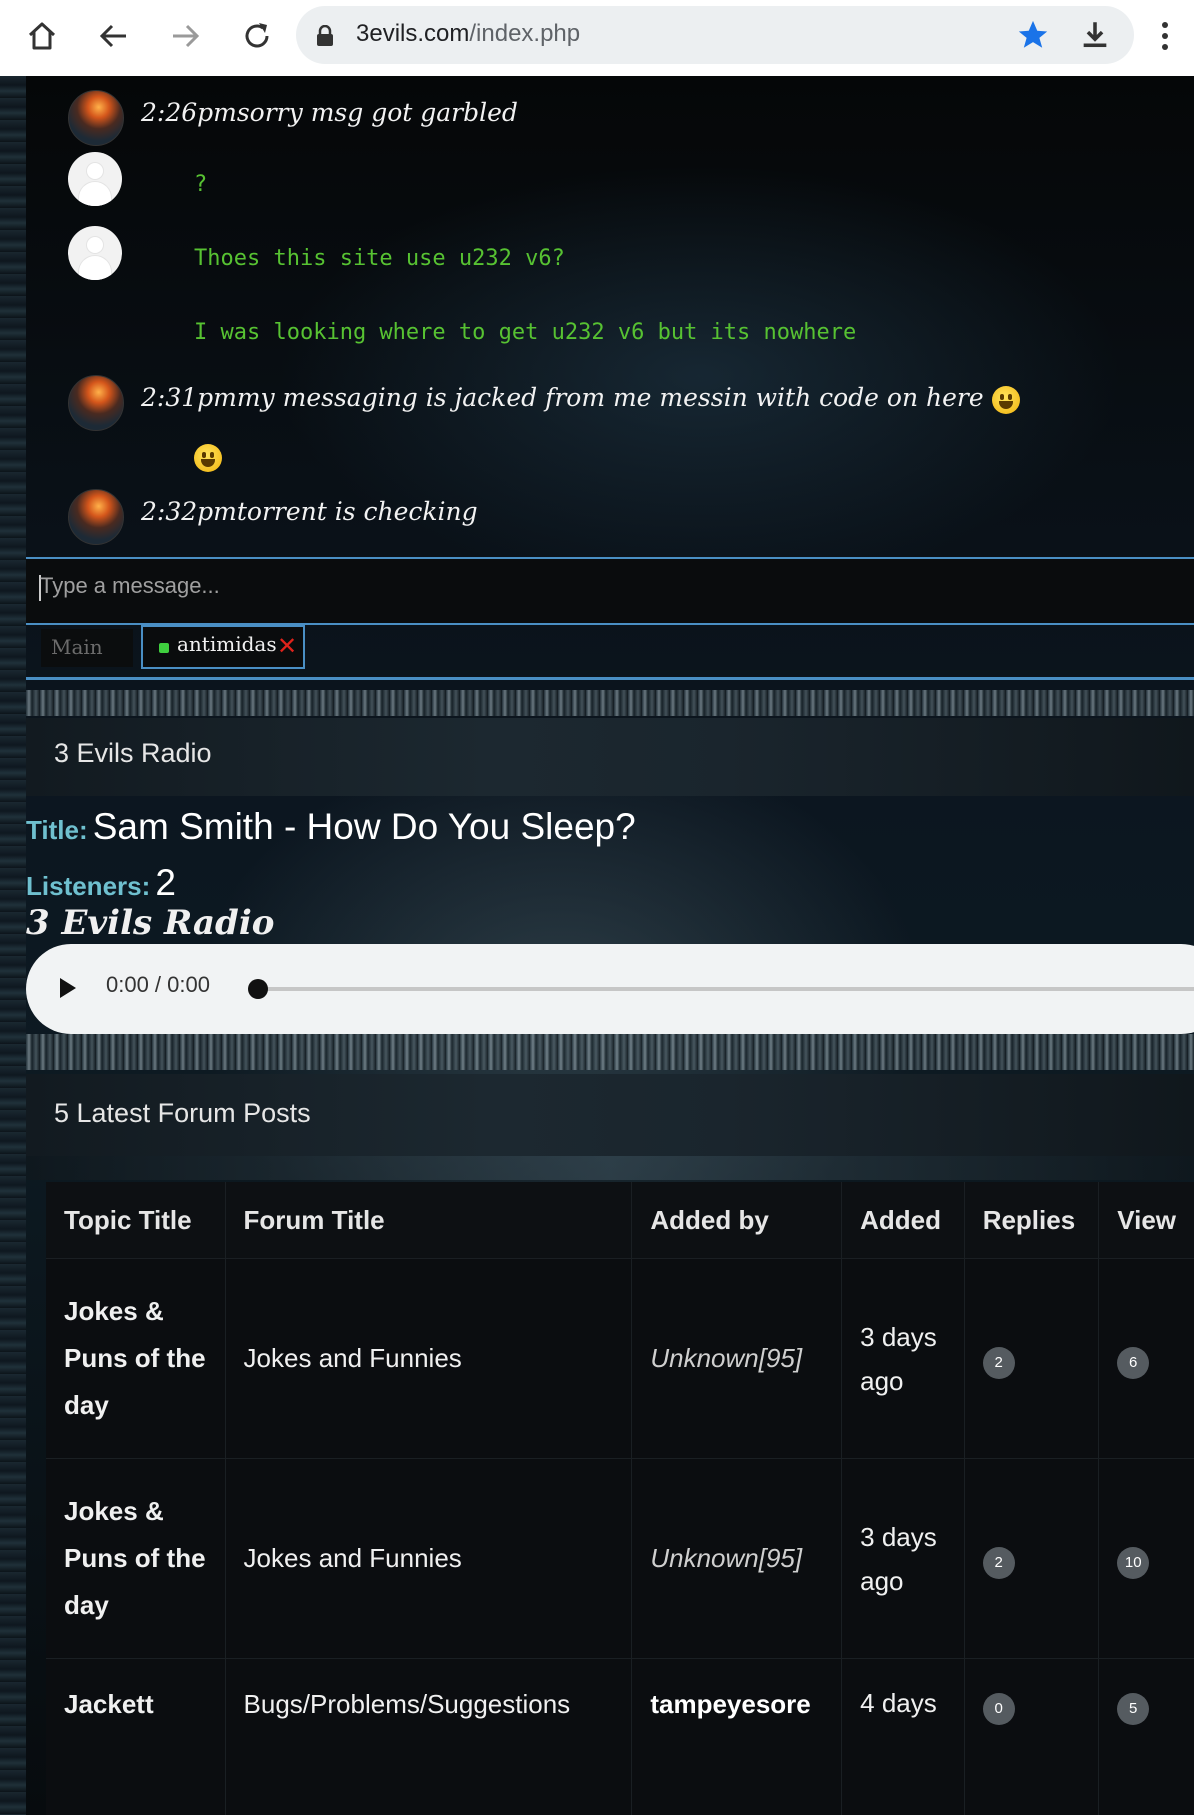 This screenshot has height=1815, width=1194. Describe the element at coordinates (428, 1736) in the screenshot. I see `forum-link: Bugs/Problems/Suggestions` at that location.